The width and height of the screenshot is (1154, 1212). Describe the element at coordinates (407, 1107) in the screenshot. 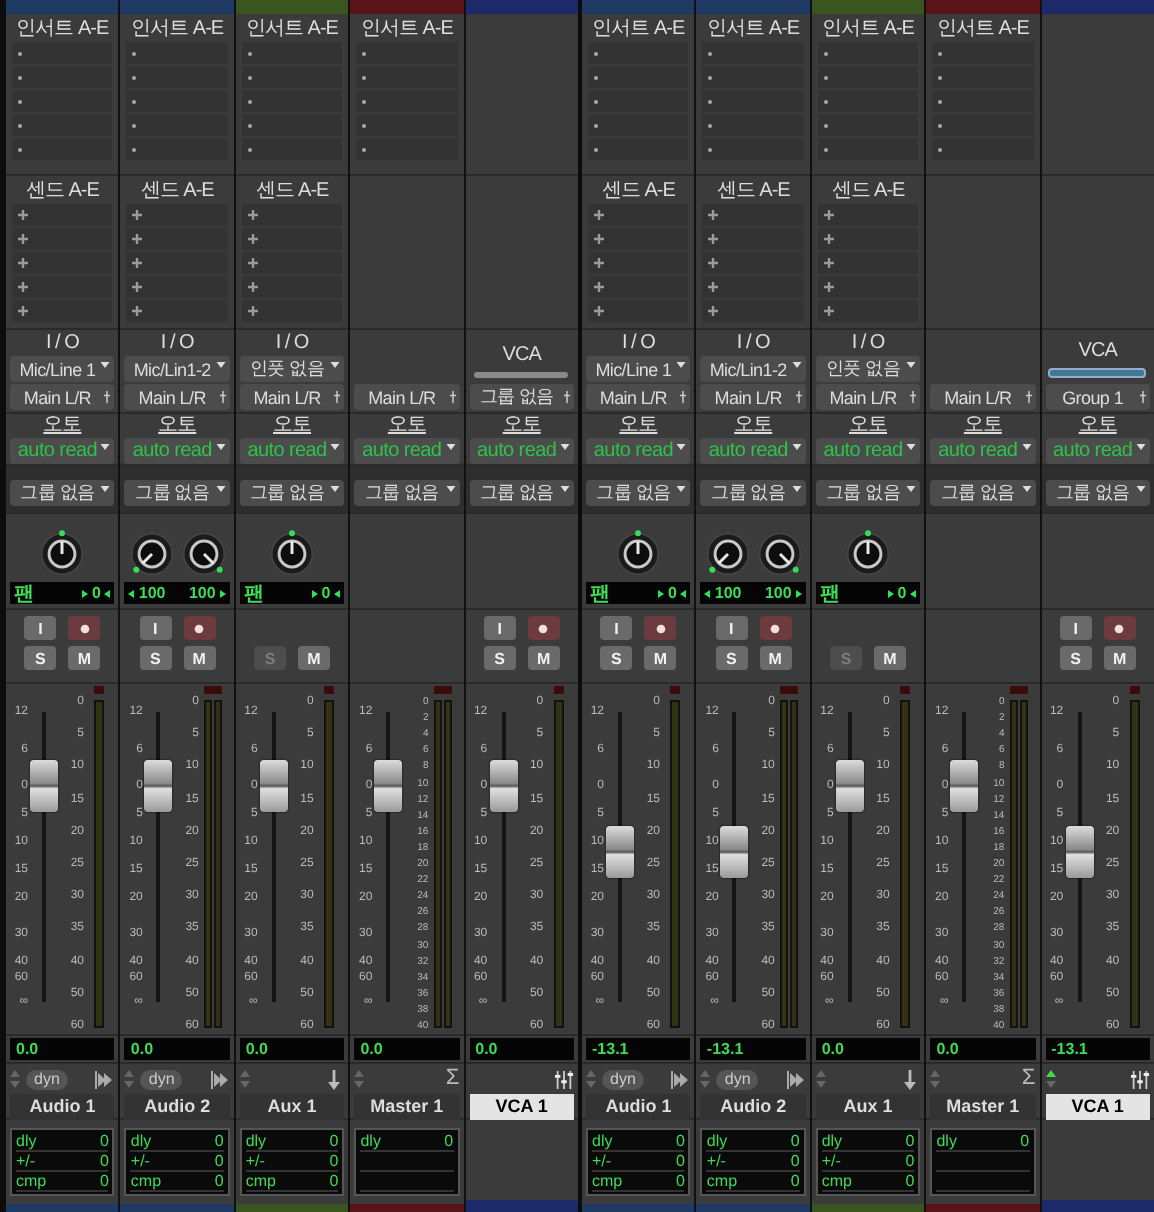

I see `track-name: Master 1` at that location.